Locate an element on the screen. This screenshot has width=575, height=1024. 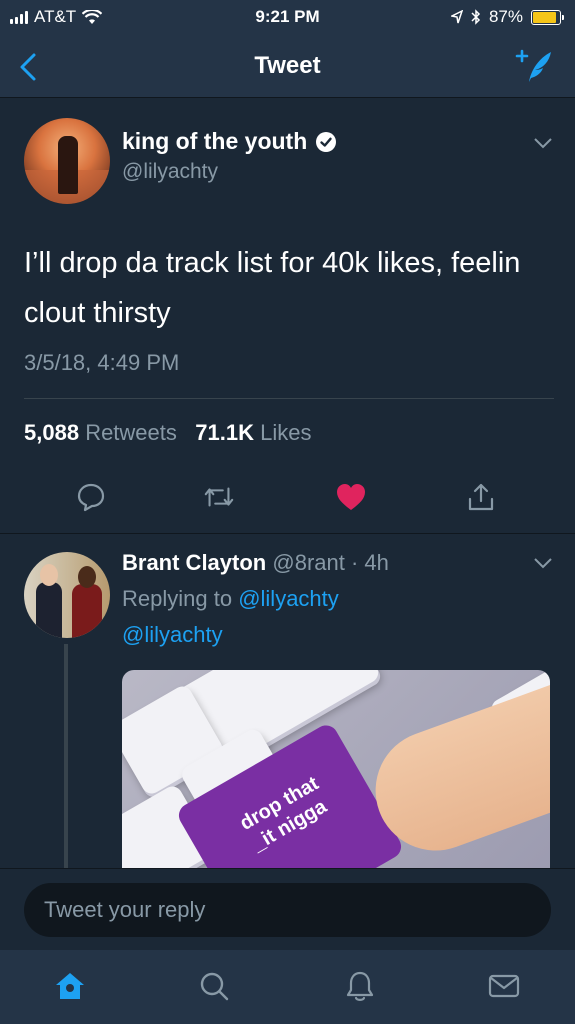
replying-handle-link: @lilyachty is located at coordinates (288, 598).